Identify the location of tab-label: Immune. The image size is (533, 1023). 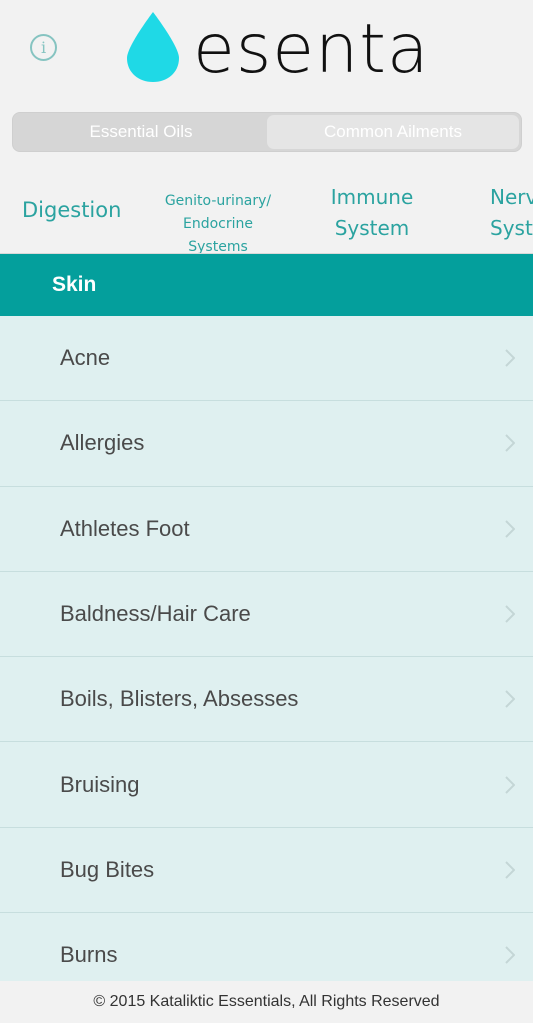
(372, 197).